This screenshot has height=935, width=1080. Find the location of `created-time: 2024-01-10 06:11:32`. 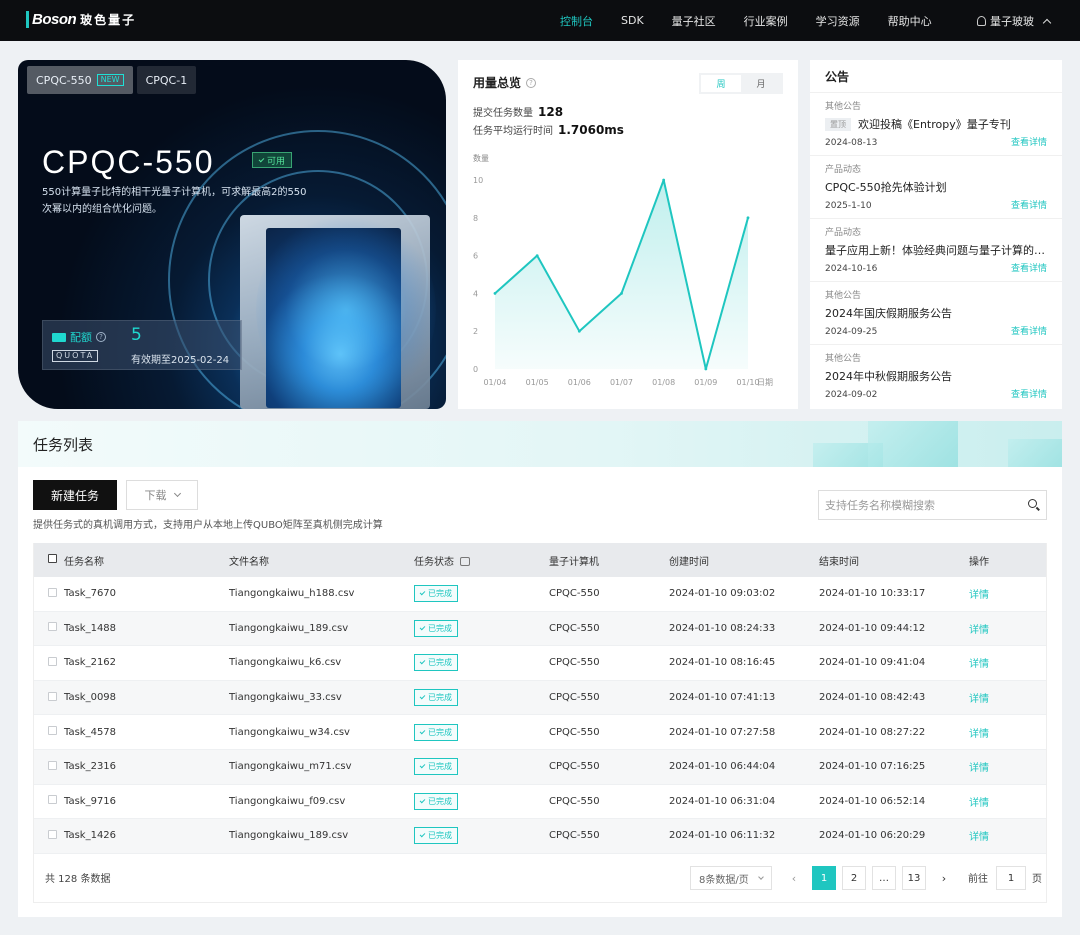

created-time: 2024-01-10 06:11:32 is located at coordinates (722, 836).